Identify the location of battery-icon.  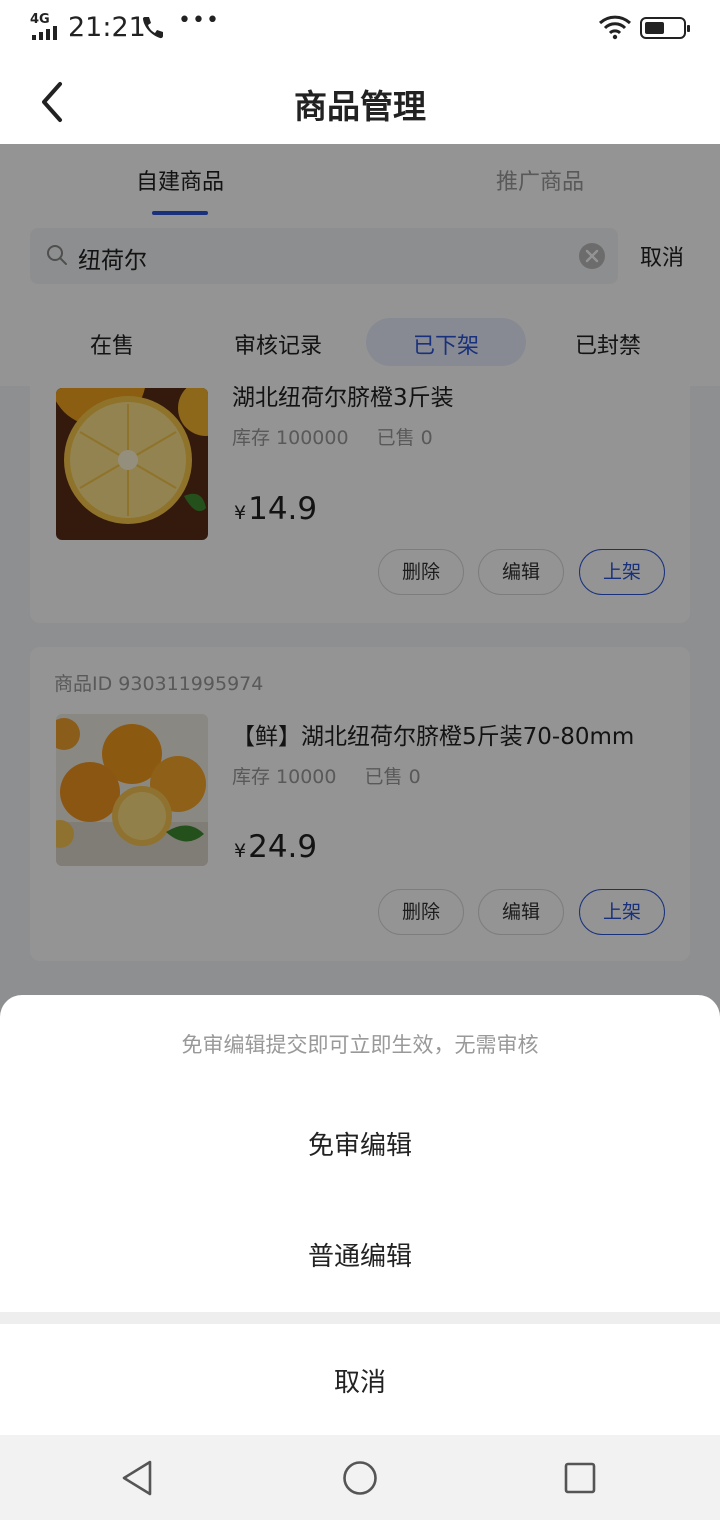
(665, 28).